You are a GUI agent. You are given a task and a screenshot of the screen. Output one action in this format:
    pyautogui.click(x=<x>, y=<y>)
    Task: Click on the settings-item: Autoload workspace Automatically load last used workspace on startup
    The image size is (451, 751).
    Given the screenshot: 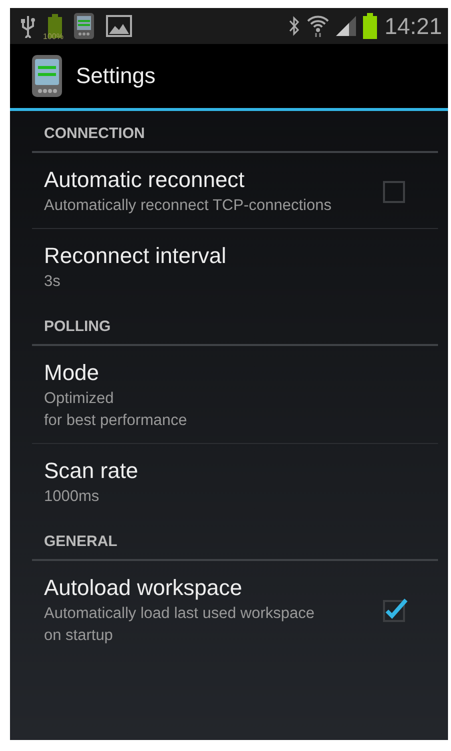 What is the action you would take?
    pyautogui.click(x=235, y=609)
    